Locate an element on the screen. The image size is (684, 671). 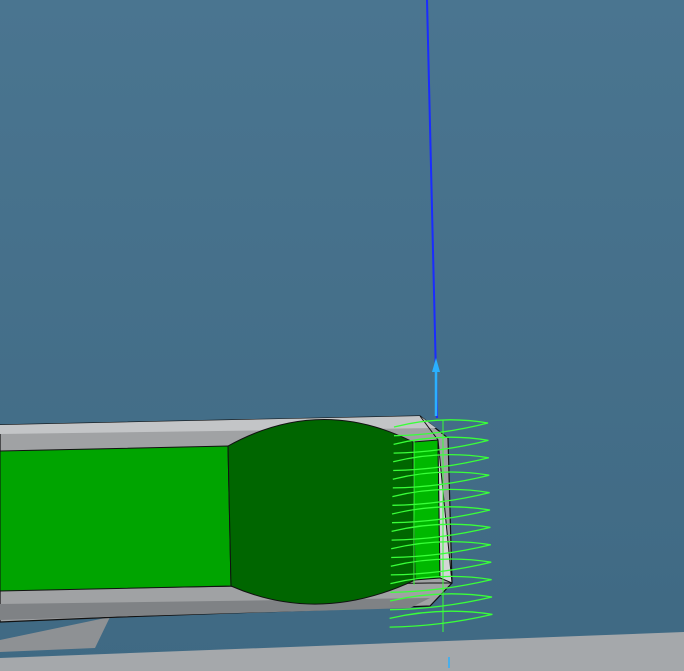
tool-axis-line is located at coordinates (432, 209).